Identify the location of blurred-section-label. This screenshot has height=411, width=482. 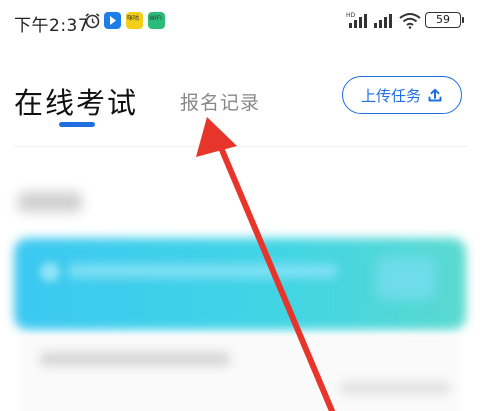
(50, 202).